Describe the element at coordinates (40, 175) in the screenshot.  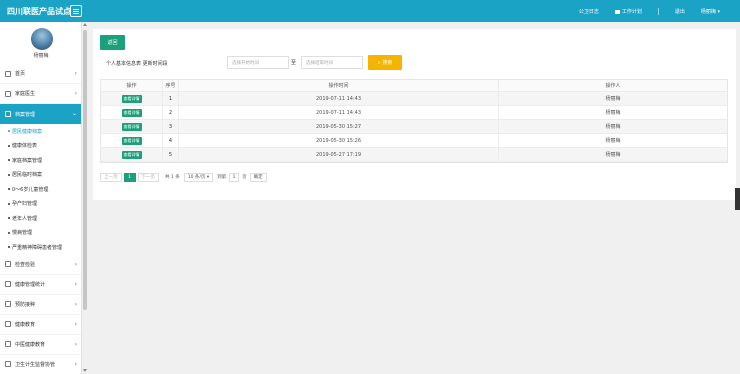
I see `sub-item-temp-records: 居民临时档案` at that location.